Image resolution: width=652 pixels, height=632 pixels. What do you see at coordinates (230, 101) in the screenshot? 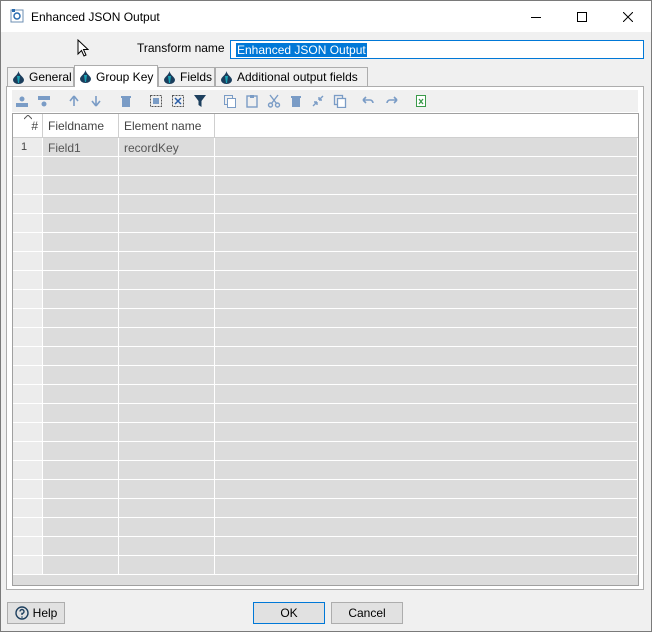
I see `copy-icon` at bounding box center [230, 101].